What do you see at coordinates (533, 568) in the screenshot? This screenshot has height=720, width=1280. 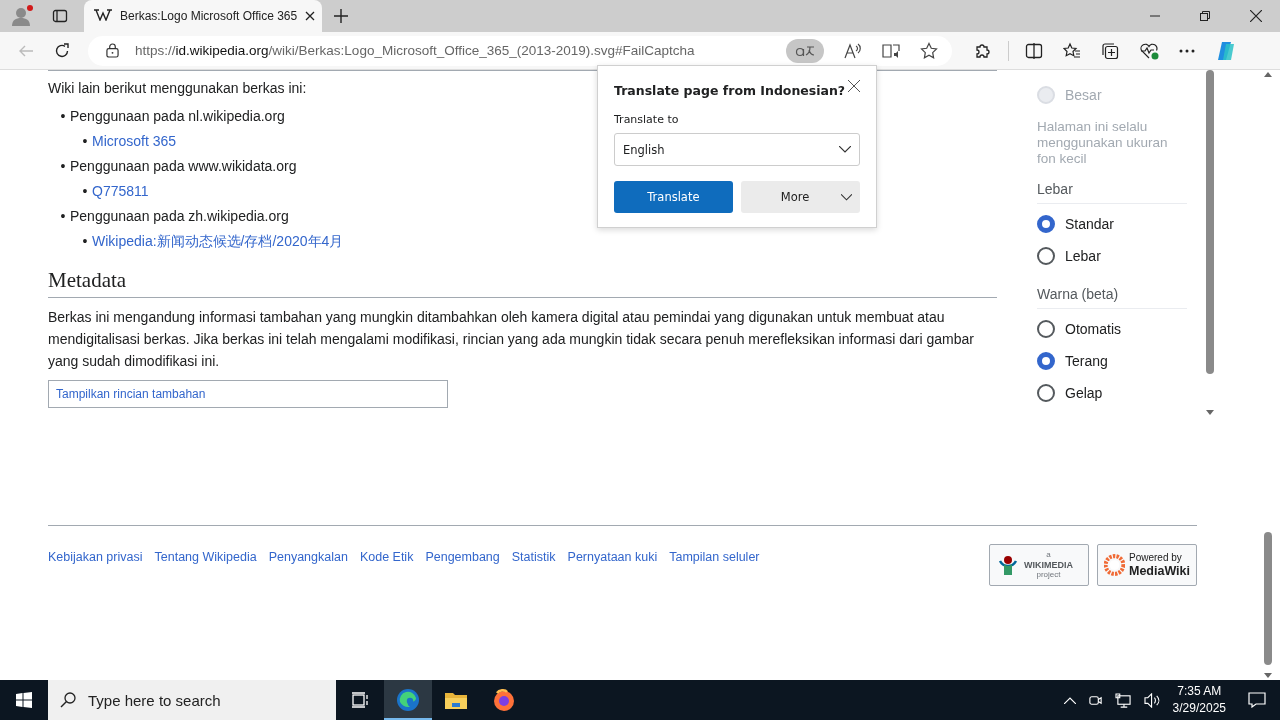 I see `footer-link: Statistik` at bounding box center [533, 568].